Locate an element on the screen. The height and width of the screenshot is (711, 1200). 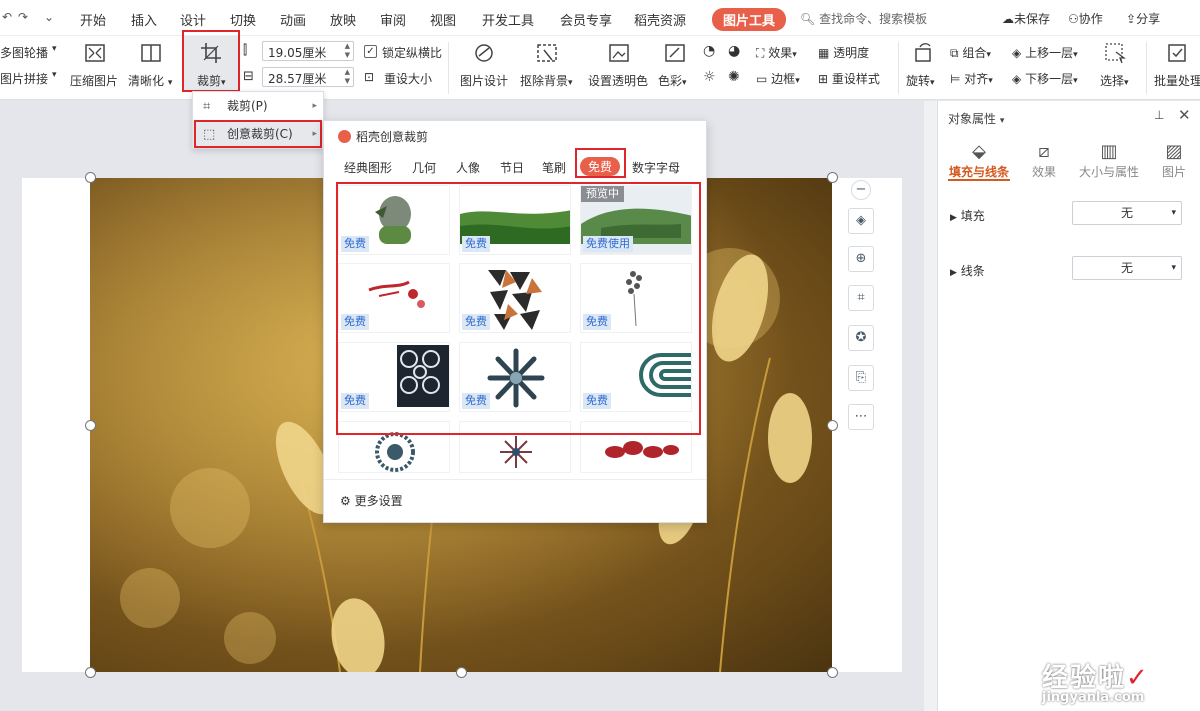
line-dropdown-icon: ▾ is located at coordinates (1173, 268).